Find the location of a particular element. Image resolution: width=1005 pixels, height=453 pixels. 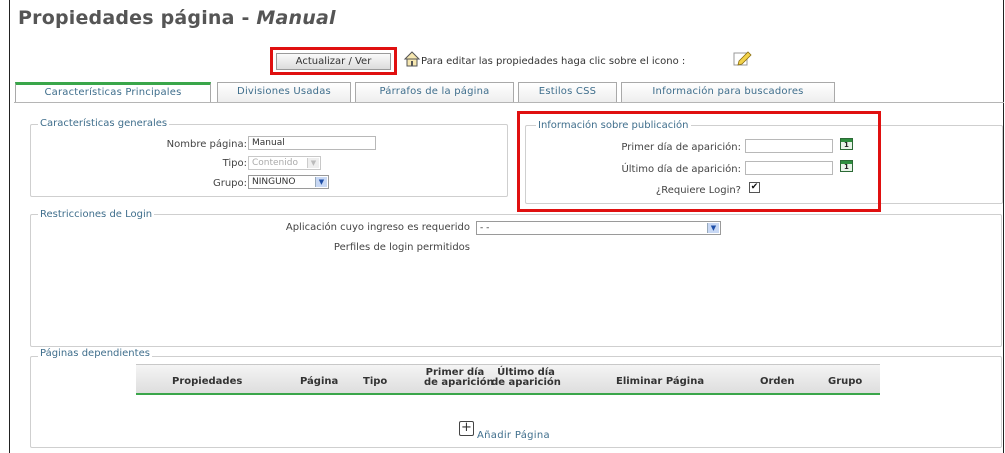

login-app-select: - - ▼ is located at coordinates (598, 228).